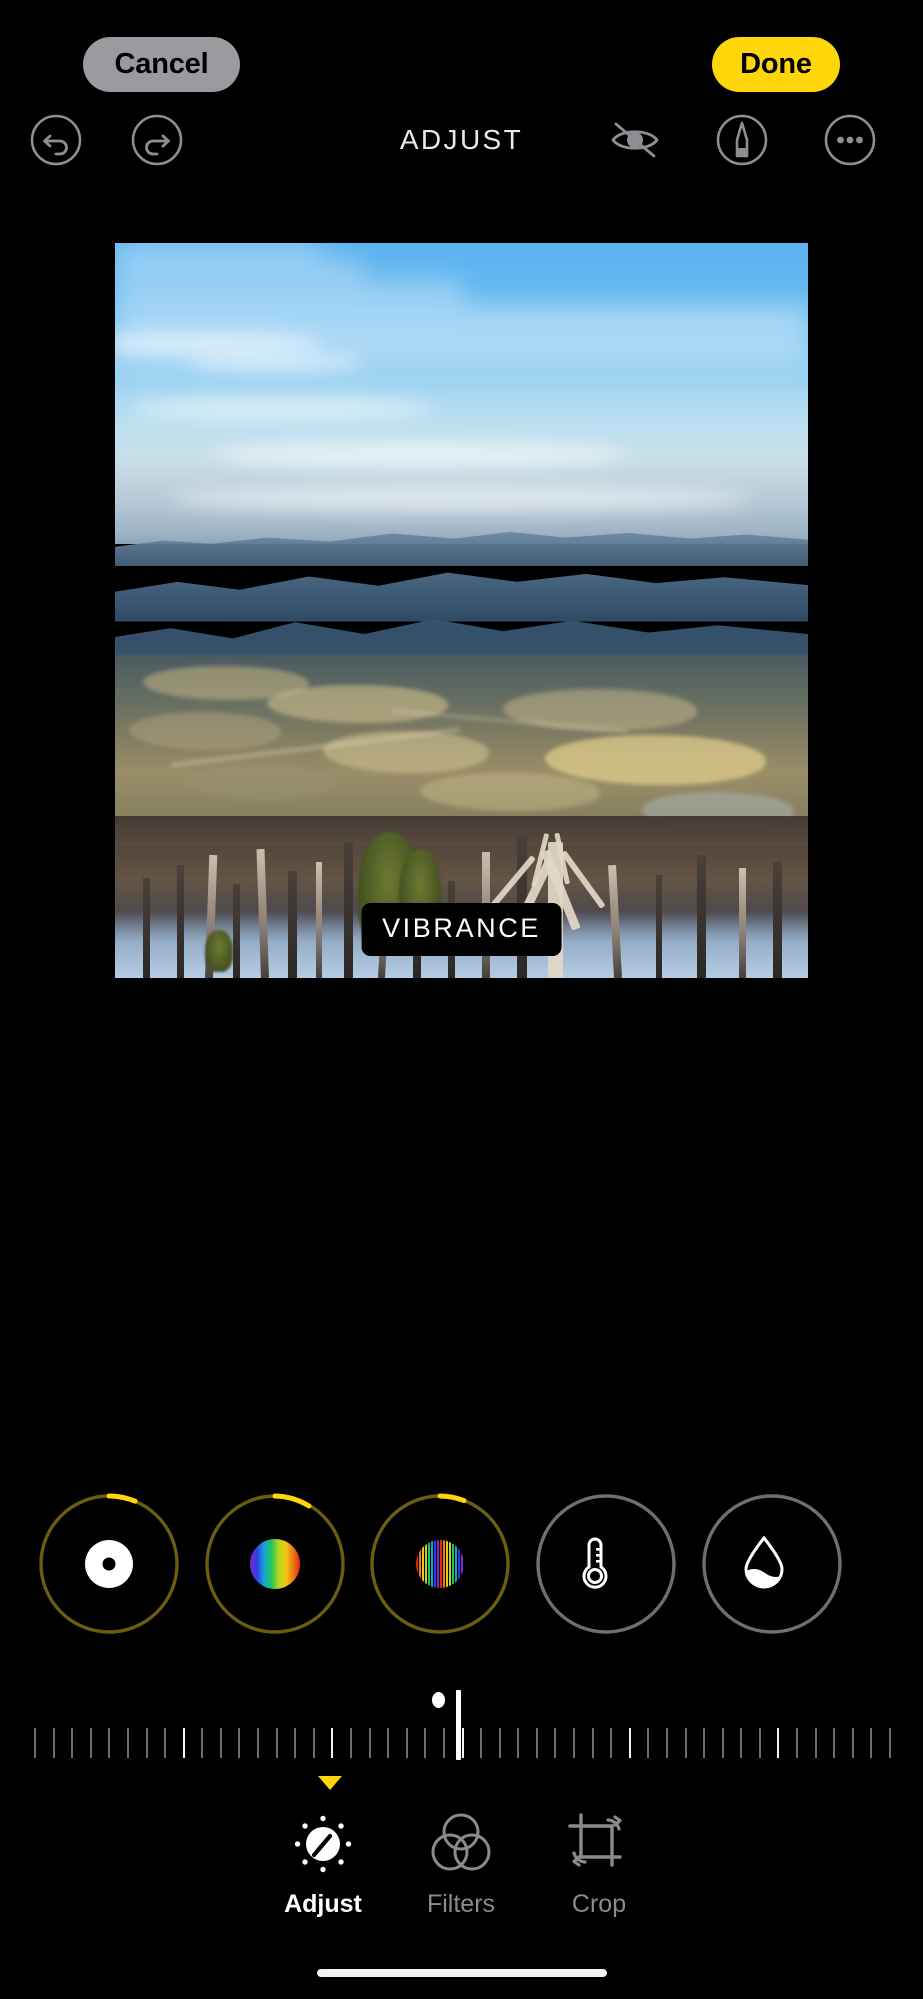  I want to click on adjustment-dial-row, so click(461, 1567).